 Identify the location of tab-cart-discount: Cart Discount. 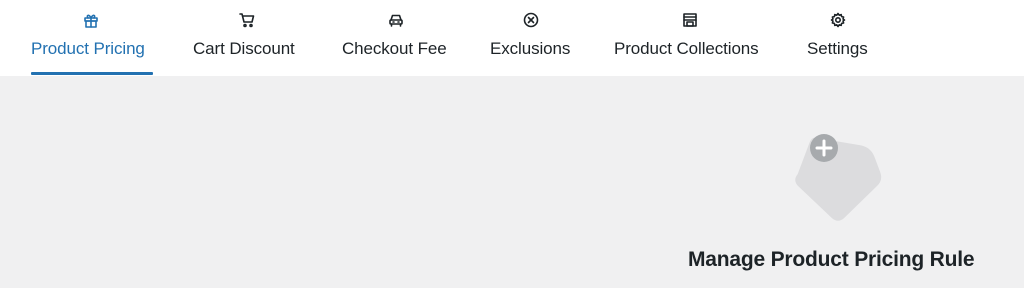
(245, 38).